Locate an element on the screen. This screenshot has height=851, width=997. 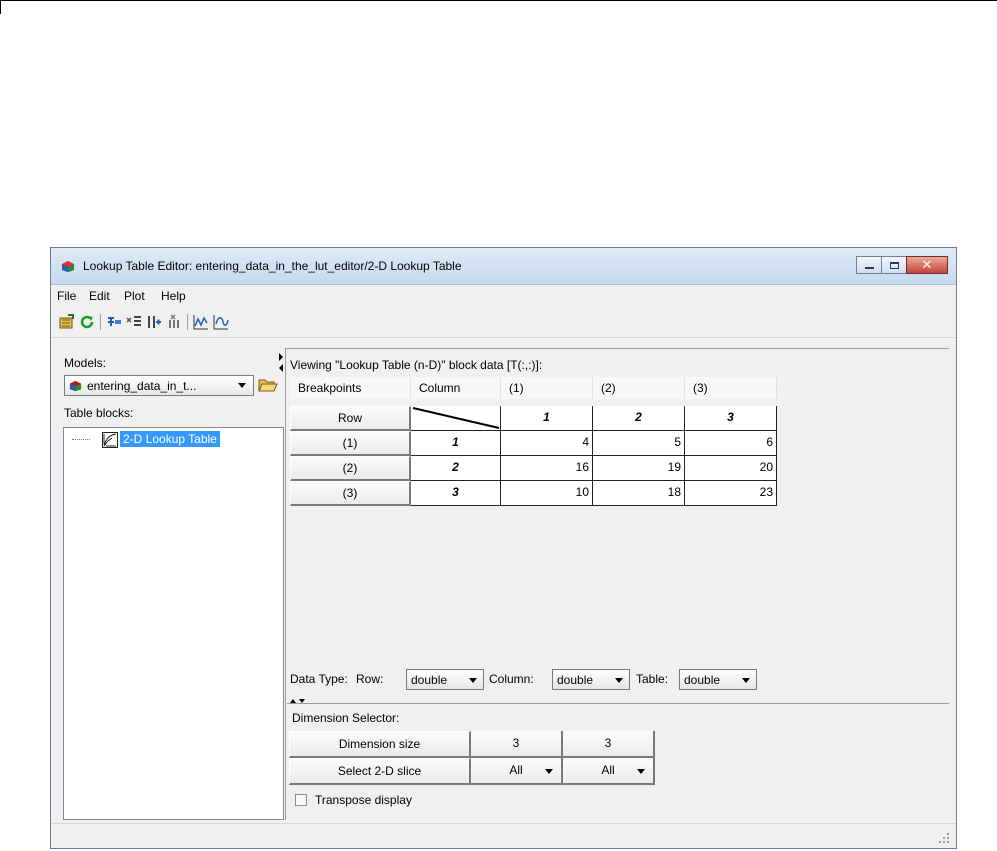
column-breakpoint-cell: 3 is located at coordinates (731, 418).